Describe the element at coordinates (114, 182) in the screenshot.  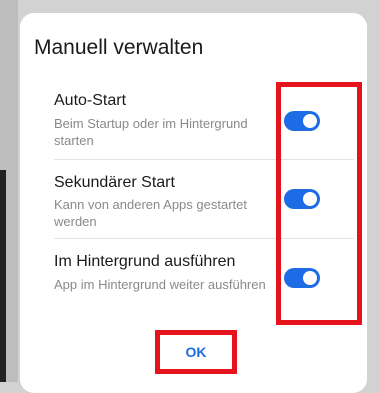
I see `secondary-start-label: Sekundärer Start` at that location.